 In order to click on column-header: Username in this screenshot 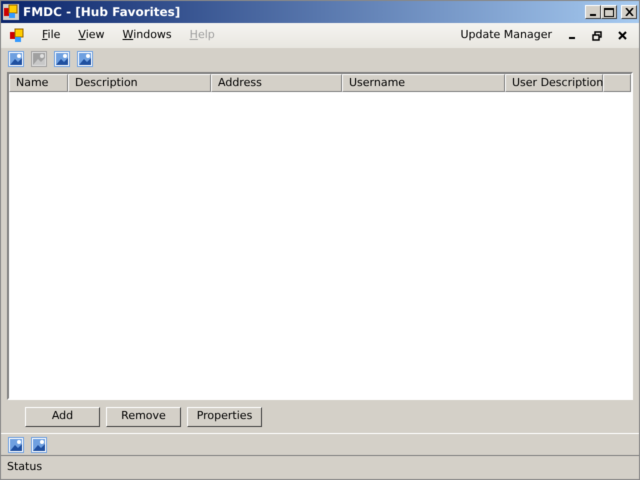, I will do `click(423, 83)`.